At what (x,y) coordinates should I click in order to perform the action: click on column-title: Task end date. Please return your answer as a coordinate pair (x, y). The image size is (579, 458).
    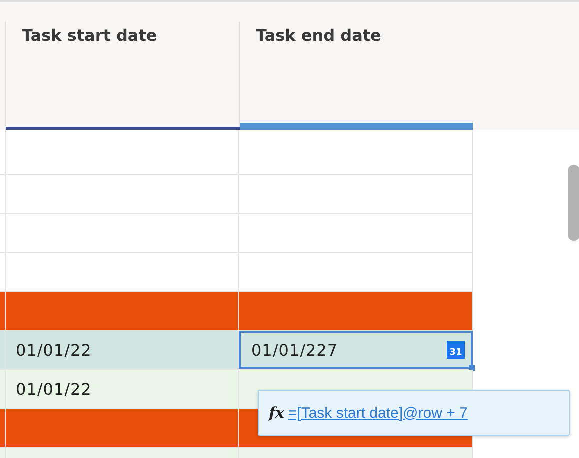
    Looking at the image, I should click on (319, 35).